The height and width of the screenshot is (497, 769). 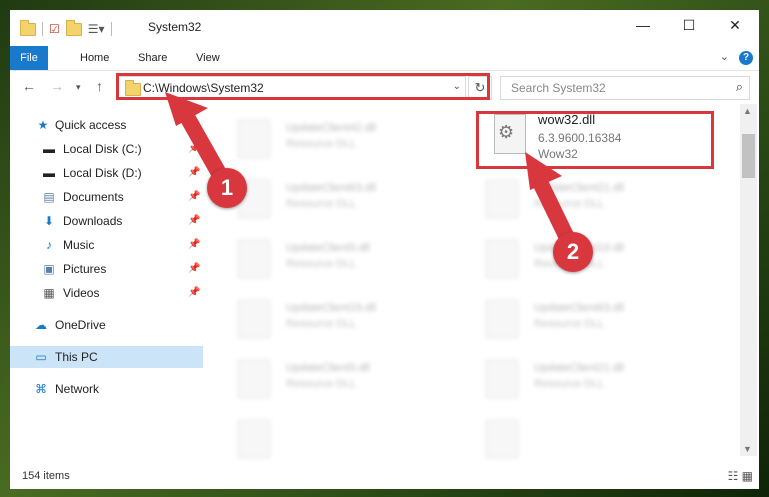 What do you see at coordinates (94, 58) in the screenshot?
I see `tab-home: Home` at bounding box center [94, 58].